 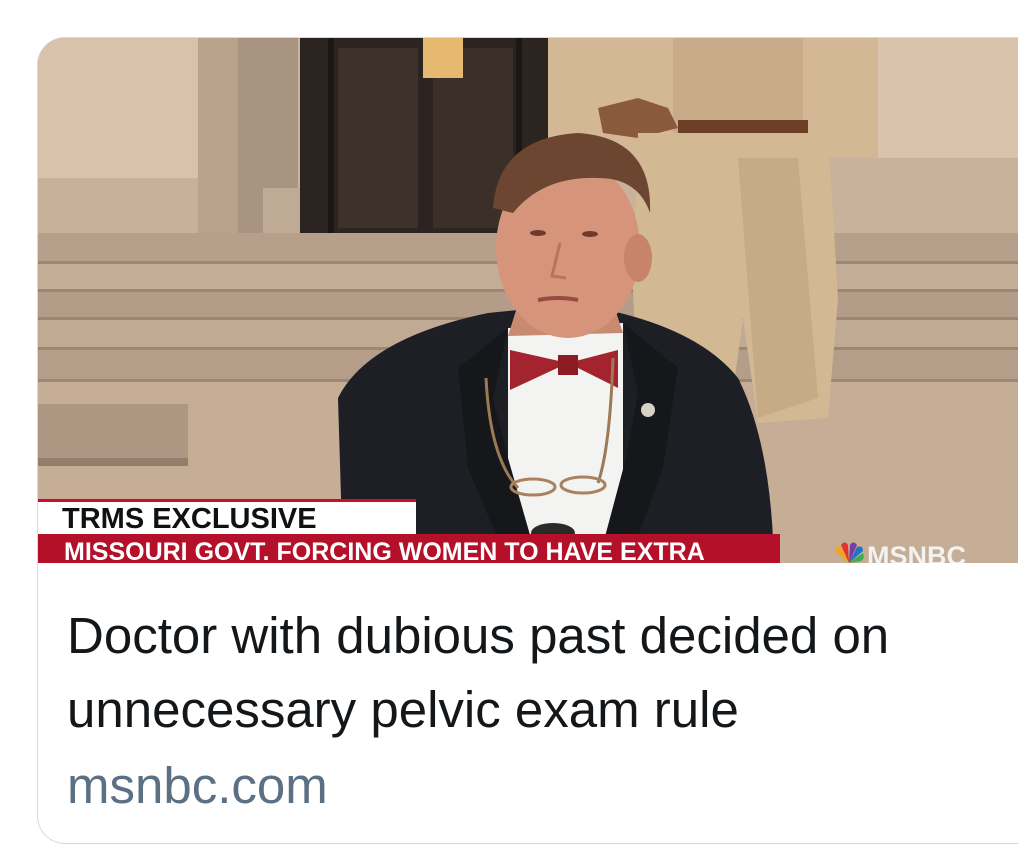 I want to click on exclusive-tag: TRMS EXCLUSIVE, so click(x=227, y=517).